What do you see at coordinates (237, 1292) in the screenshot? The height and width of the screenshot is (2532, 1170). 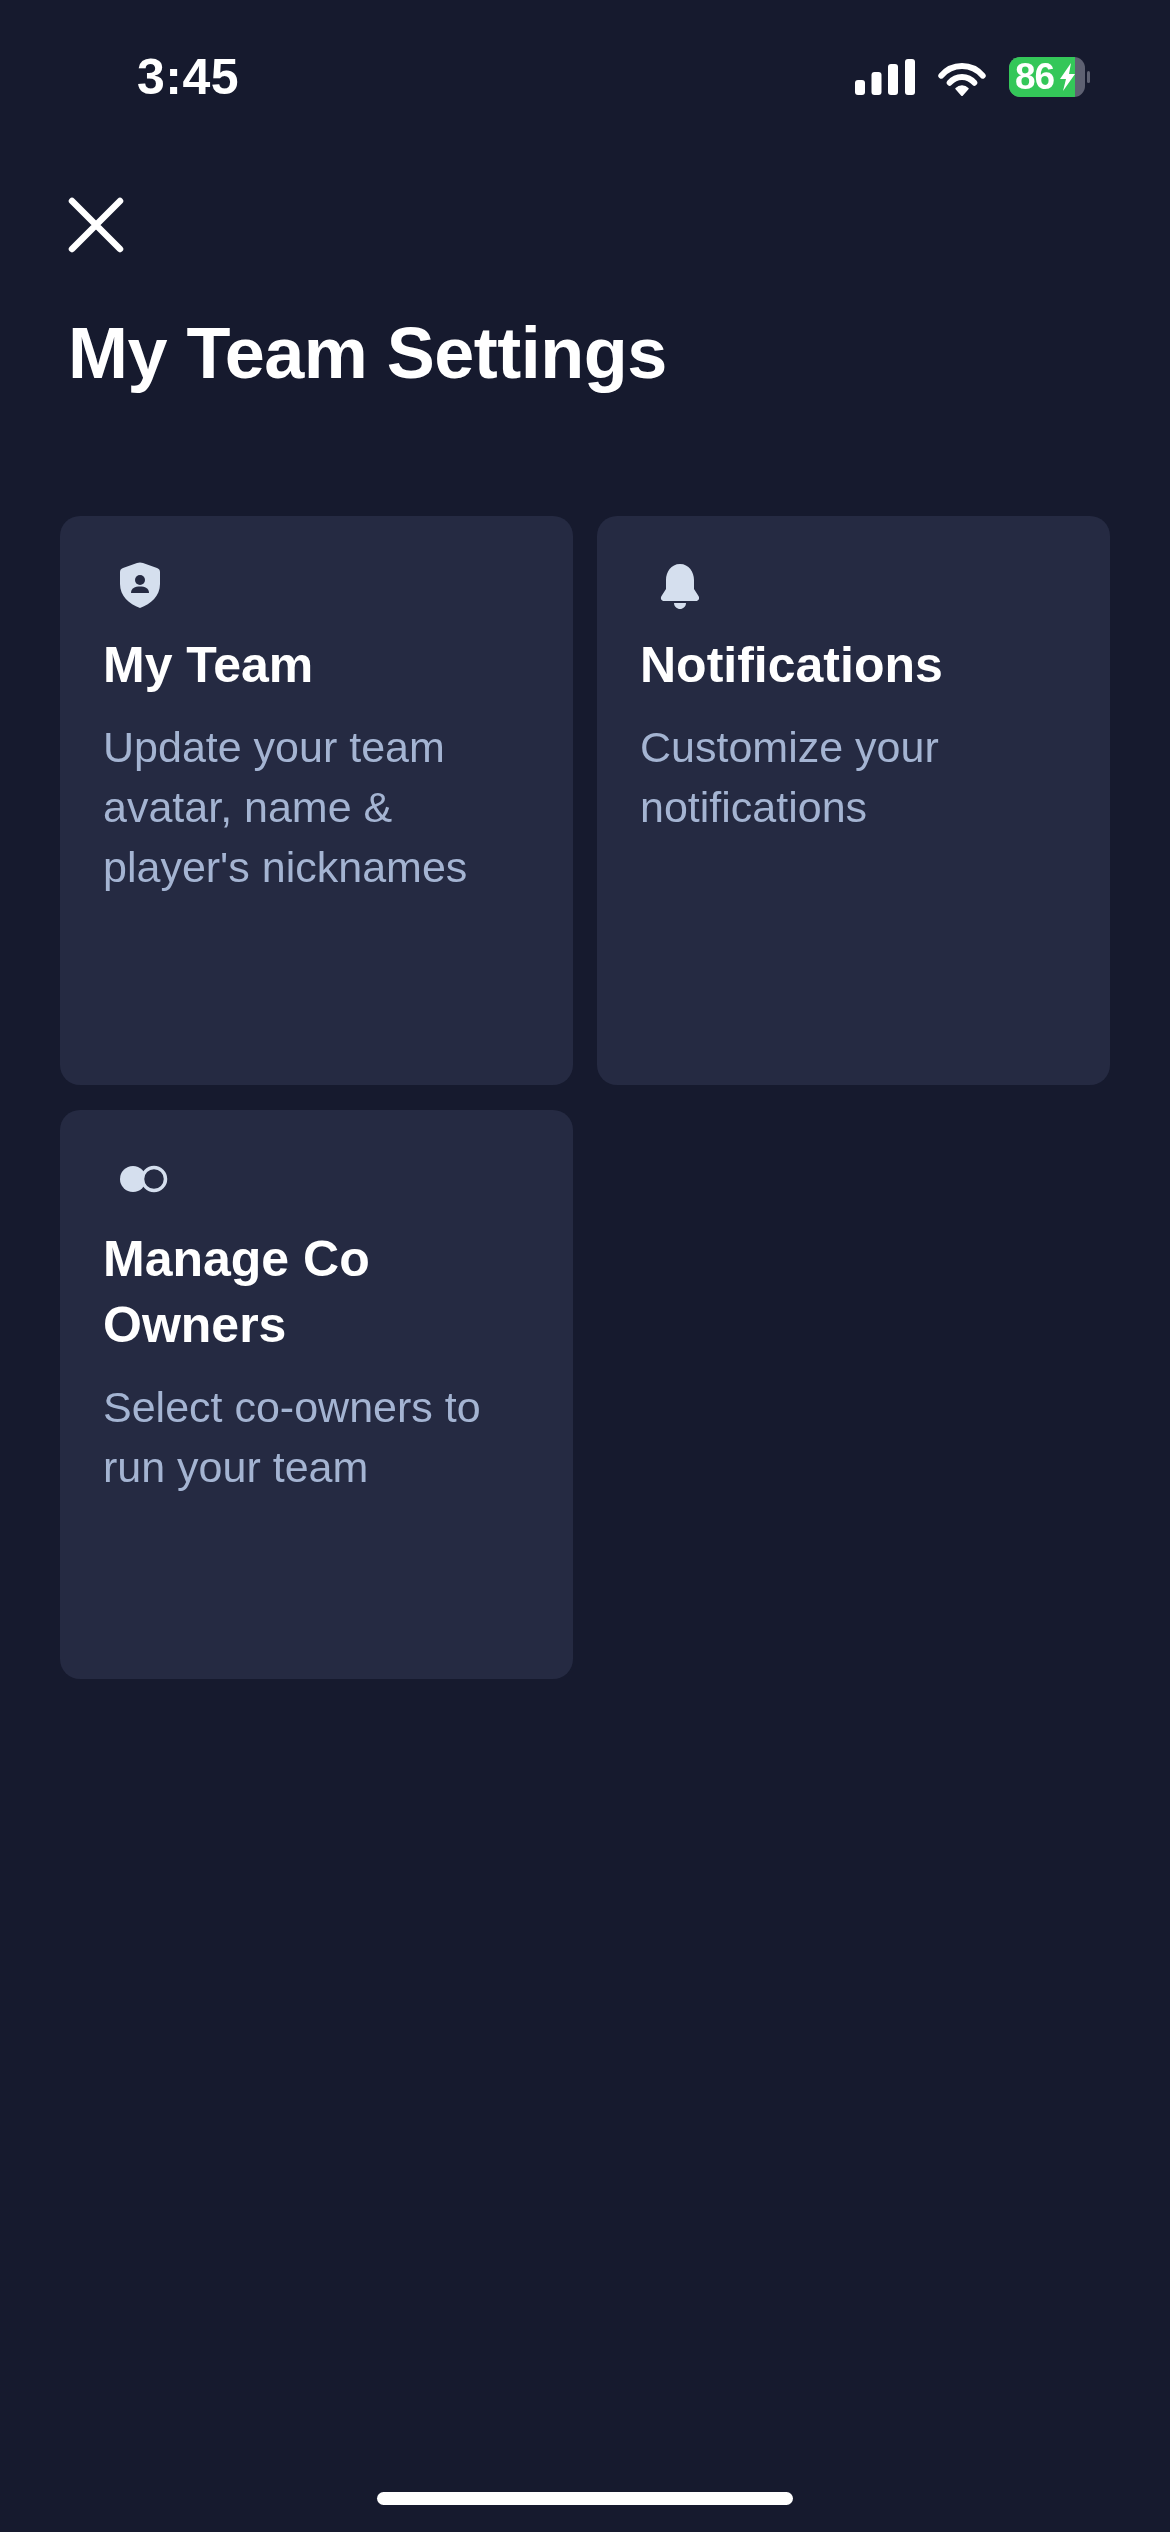 I see `card-title: Manage Co Owners` at bounding box center [237, 1292].